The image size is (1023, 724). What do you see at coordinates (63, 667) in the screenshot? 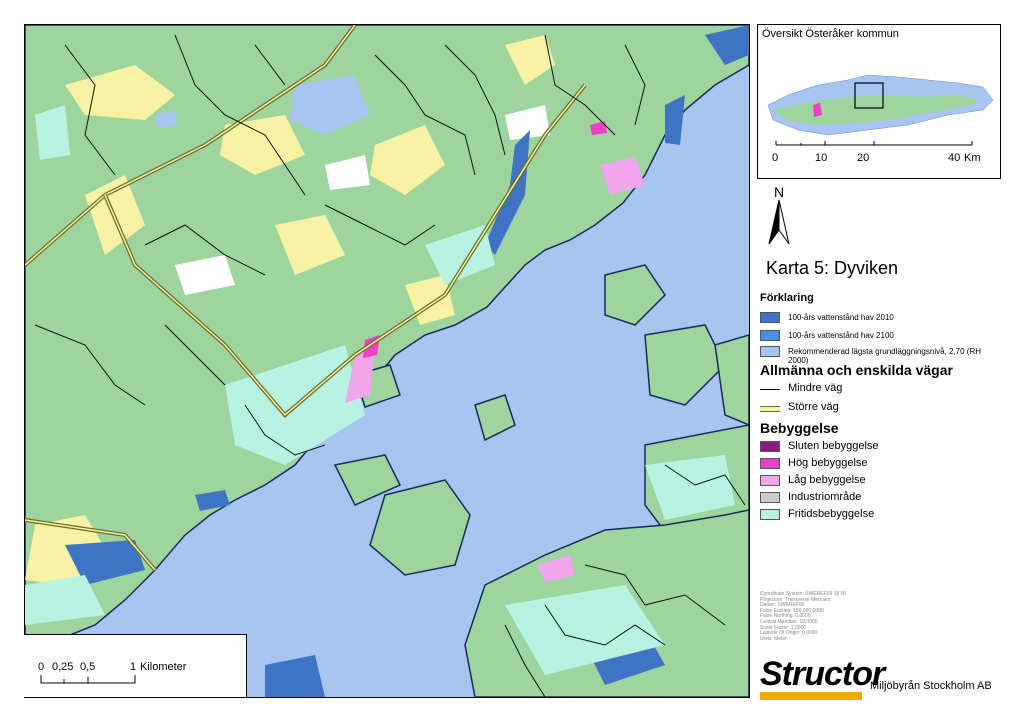
I see `scale-tick-0-25: 0,25` at bounding box center [63, 667].